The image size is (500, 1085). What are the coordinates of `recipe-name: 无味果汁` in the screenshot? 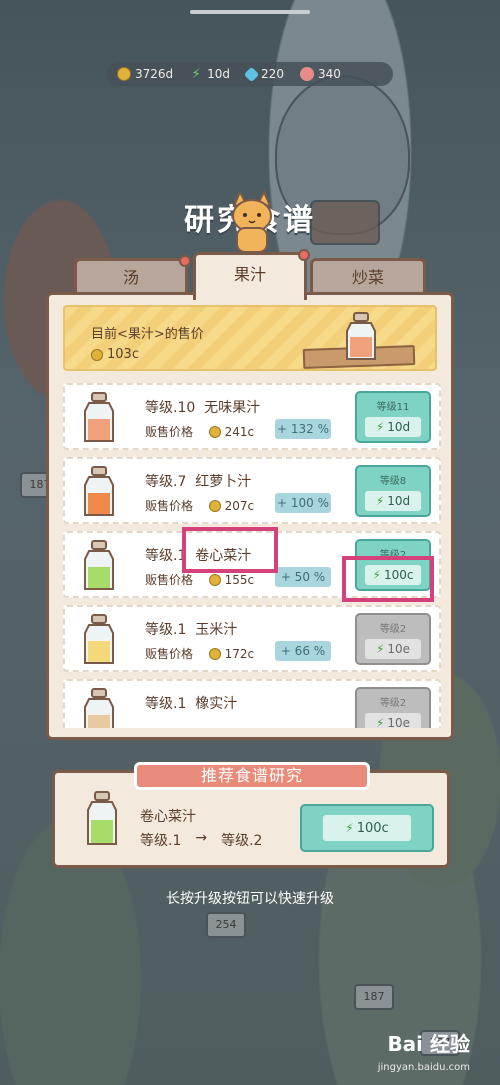 It's located at (232, 408).